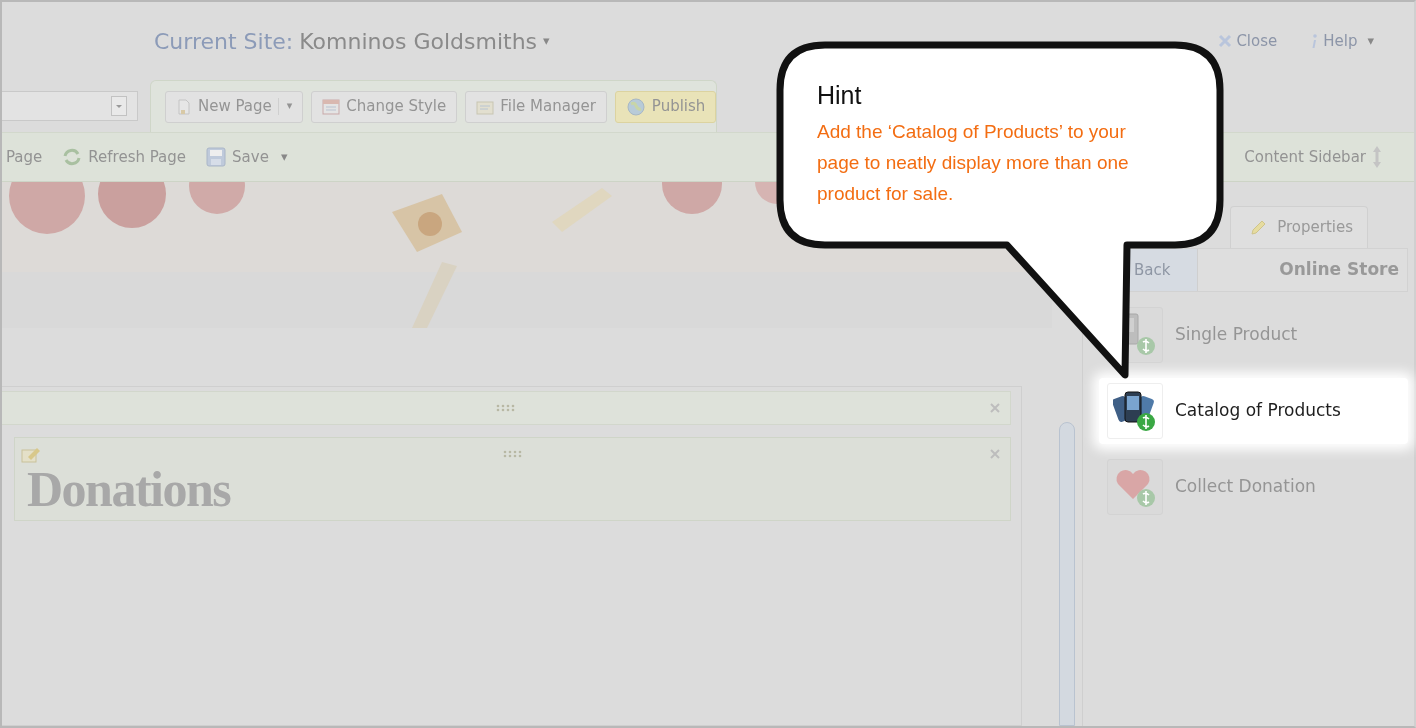  I want to click on toolbar-button: New Page ▾, so click(234, 106).